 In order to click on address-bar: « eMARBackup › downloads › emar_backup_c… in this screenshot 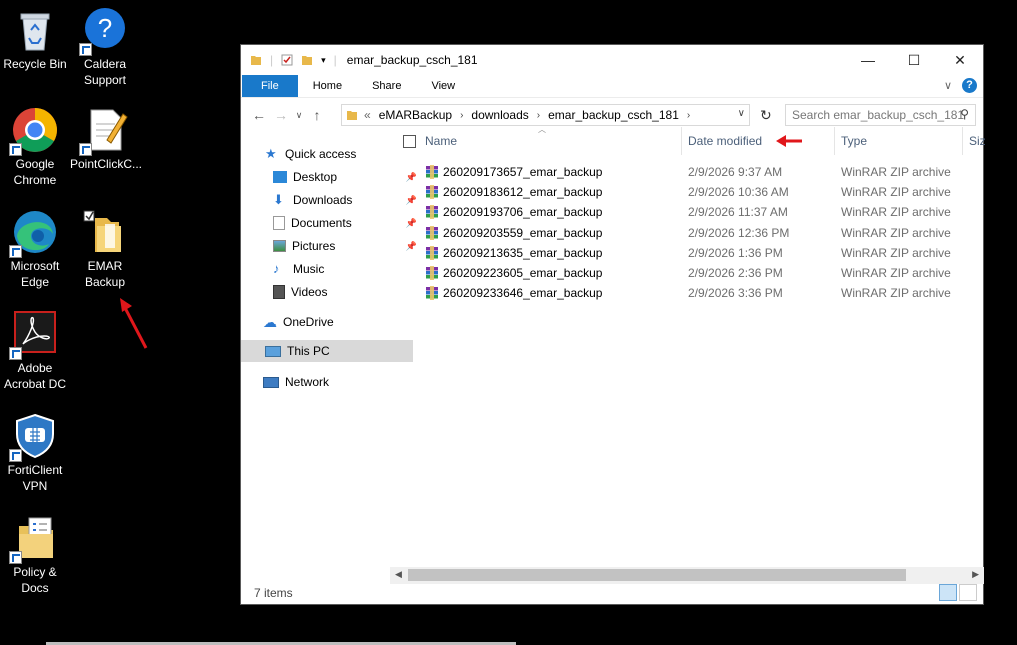, I will do `click(545, 115)`.